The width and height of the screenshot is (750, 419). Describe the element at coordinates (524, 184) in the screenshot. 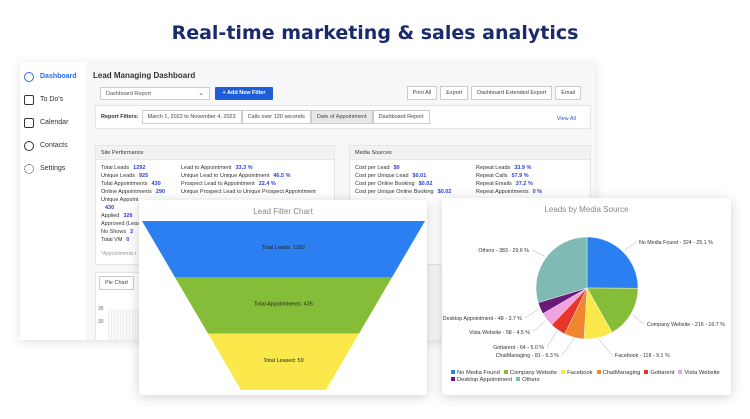

I see `stat-value: 37.2 %` at that location.